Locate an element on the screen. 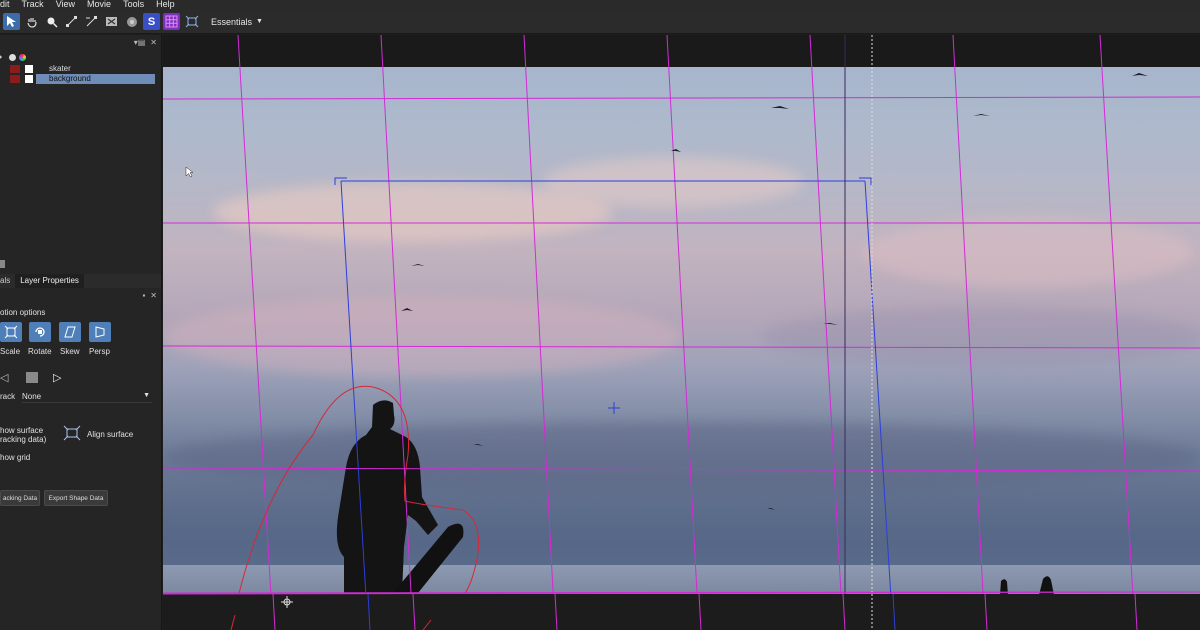  layer-row-skater: skater is located at coordinates (80, 69).